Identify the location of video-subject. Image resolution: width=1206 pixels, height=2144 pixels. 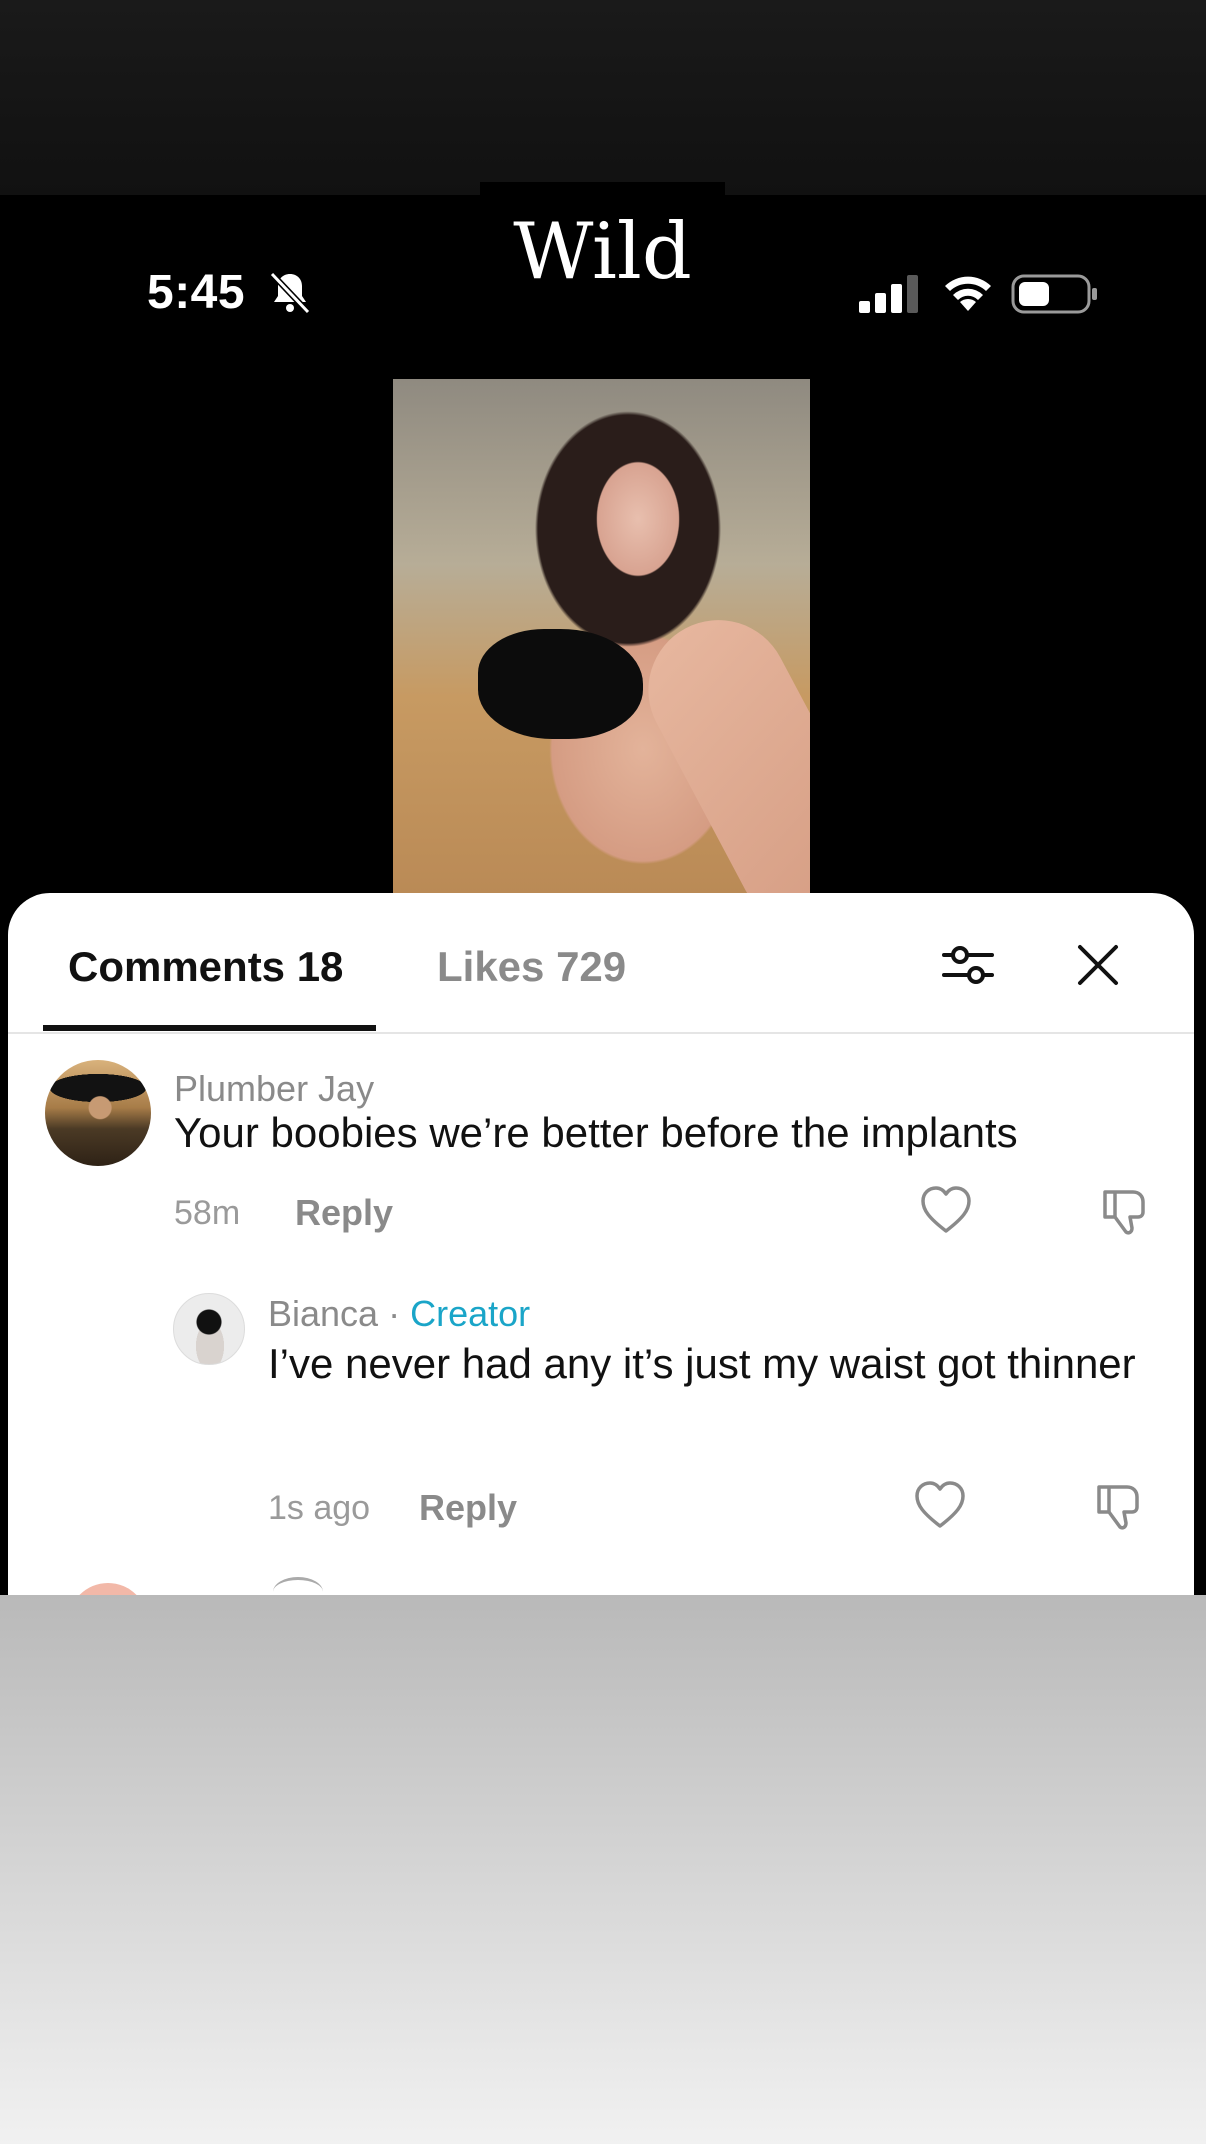
(560, 684).